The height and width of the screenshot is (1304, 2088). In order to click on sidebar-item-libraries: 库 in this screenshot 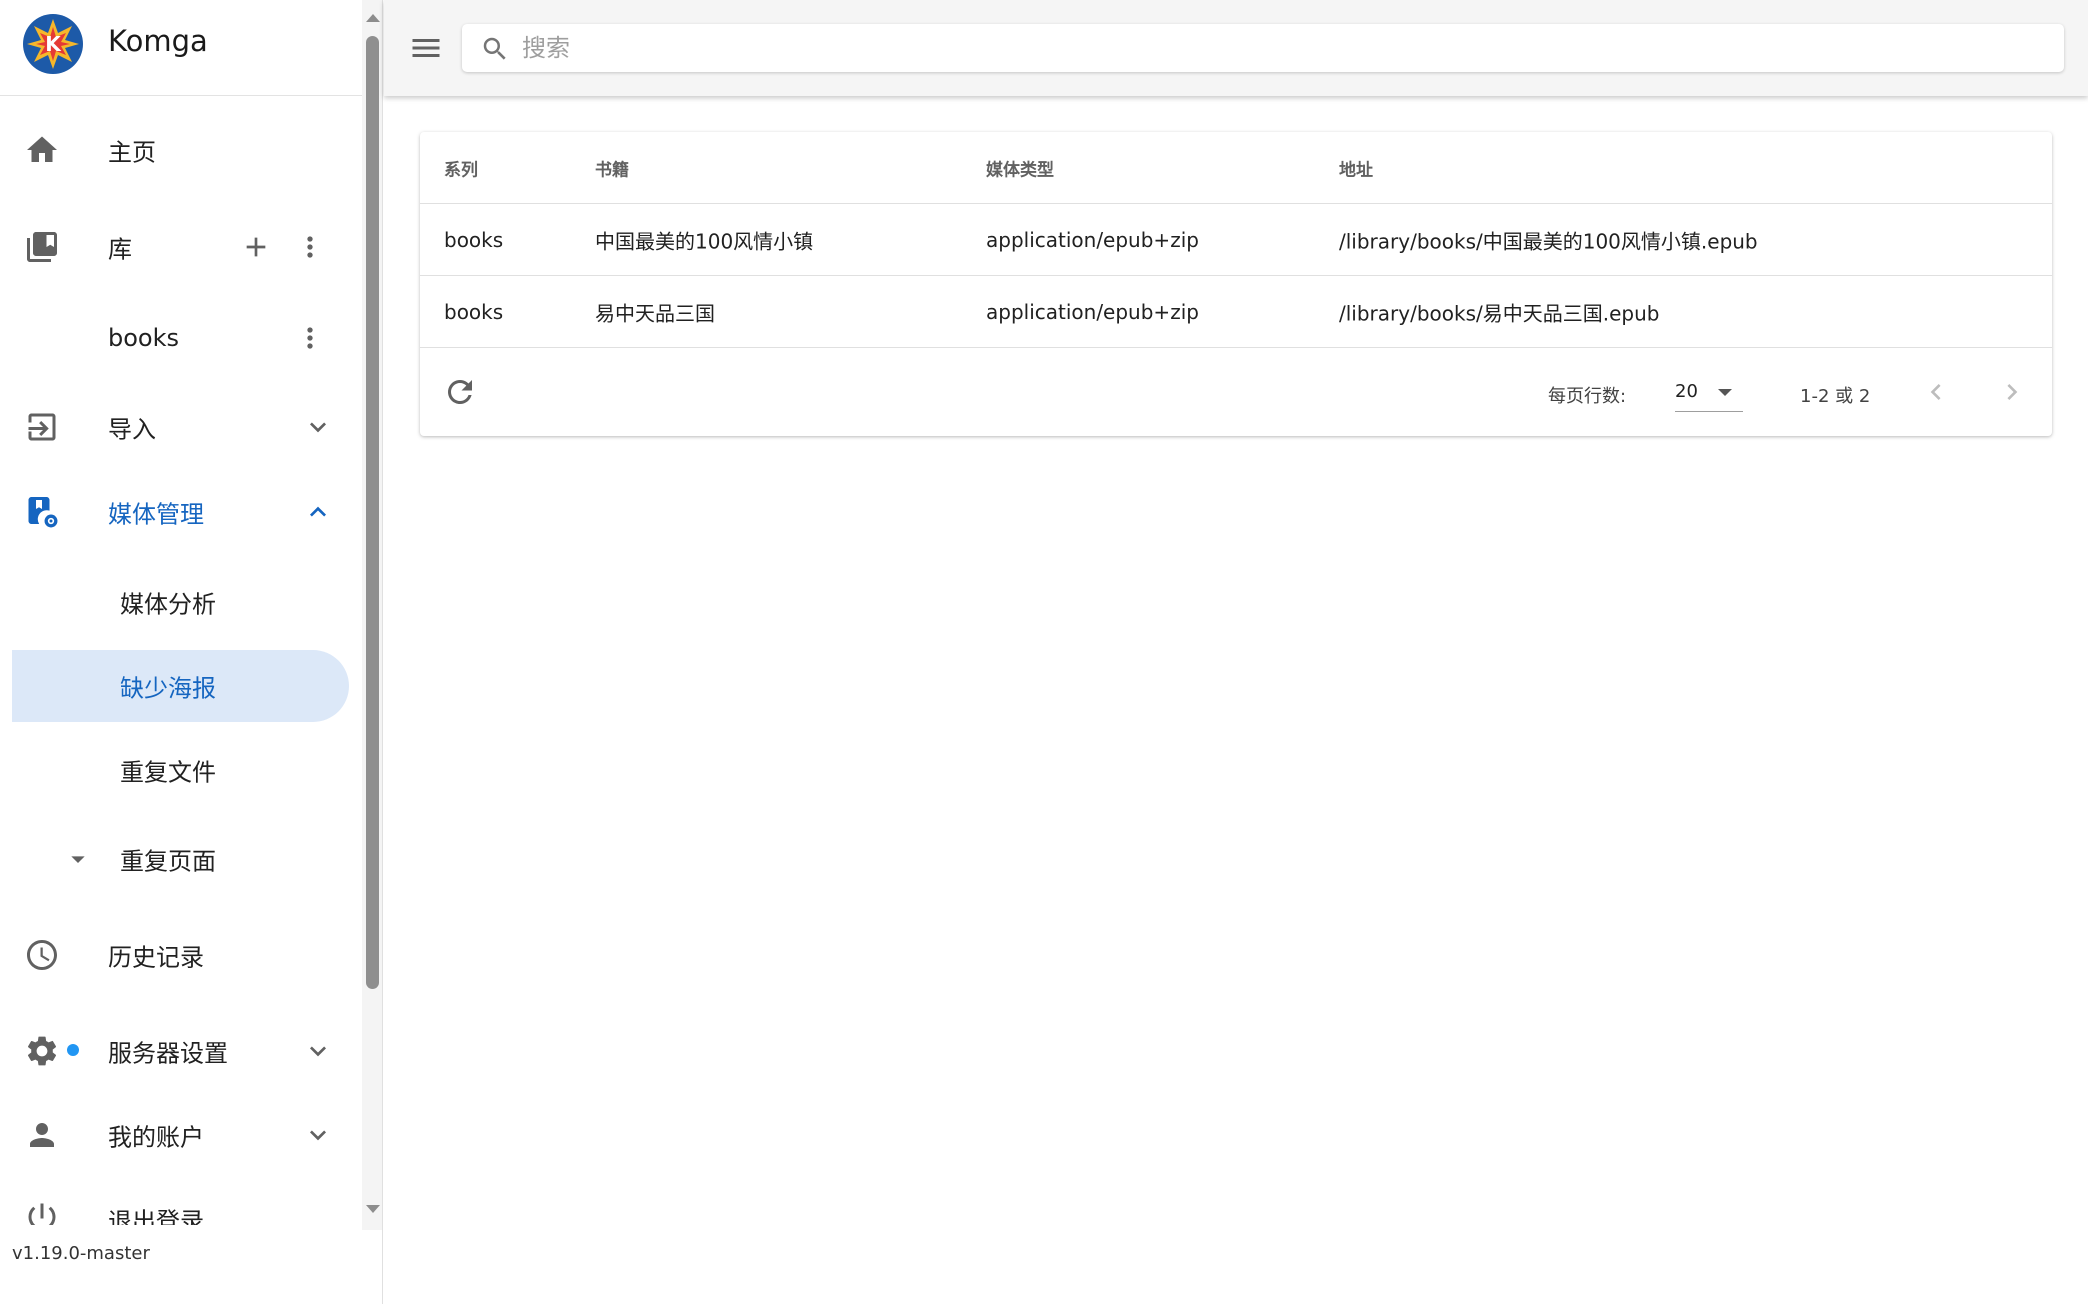, I will do `click(181, 247)`.